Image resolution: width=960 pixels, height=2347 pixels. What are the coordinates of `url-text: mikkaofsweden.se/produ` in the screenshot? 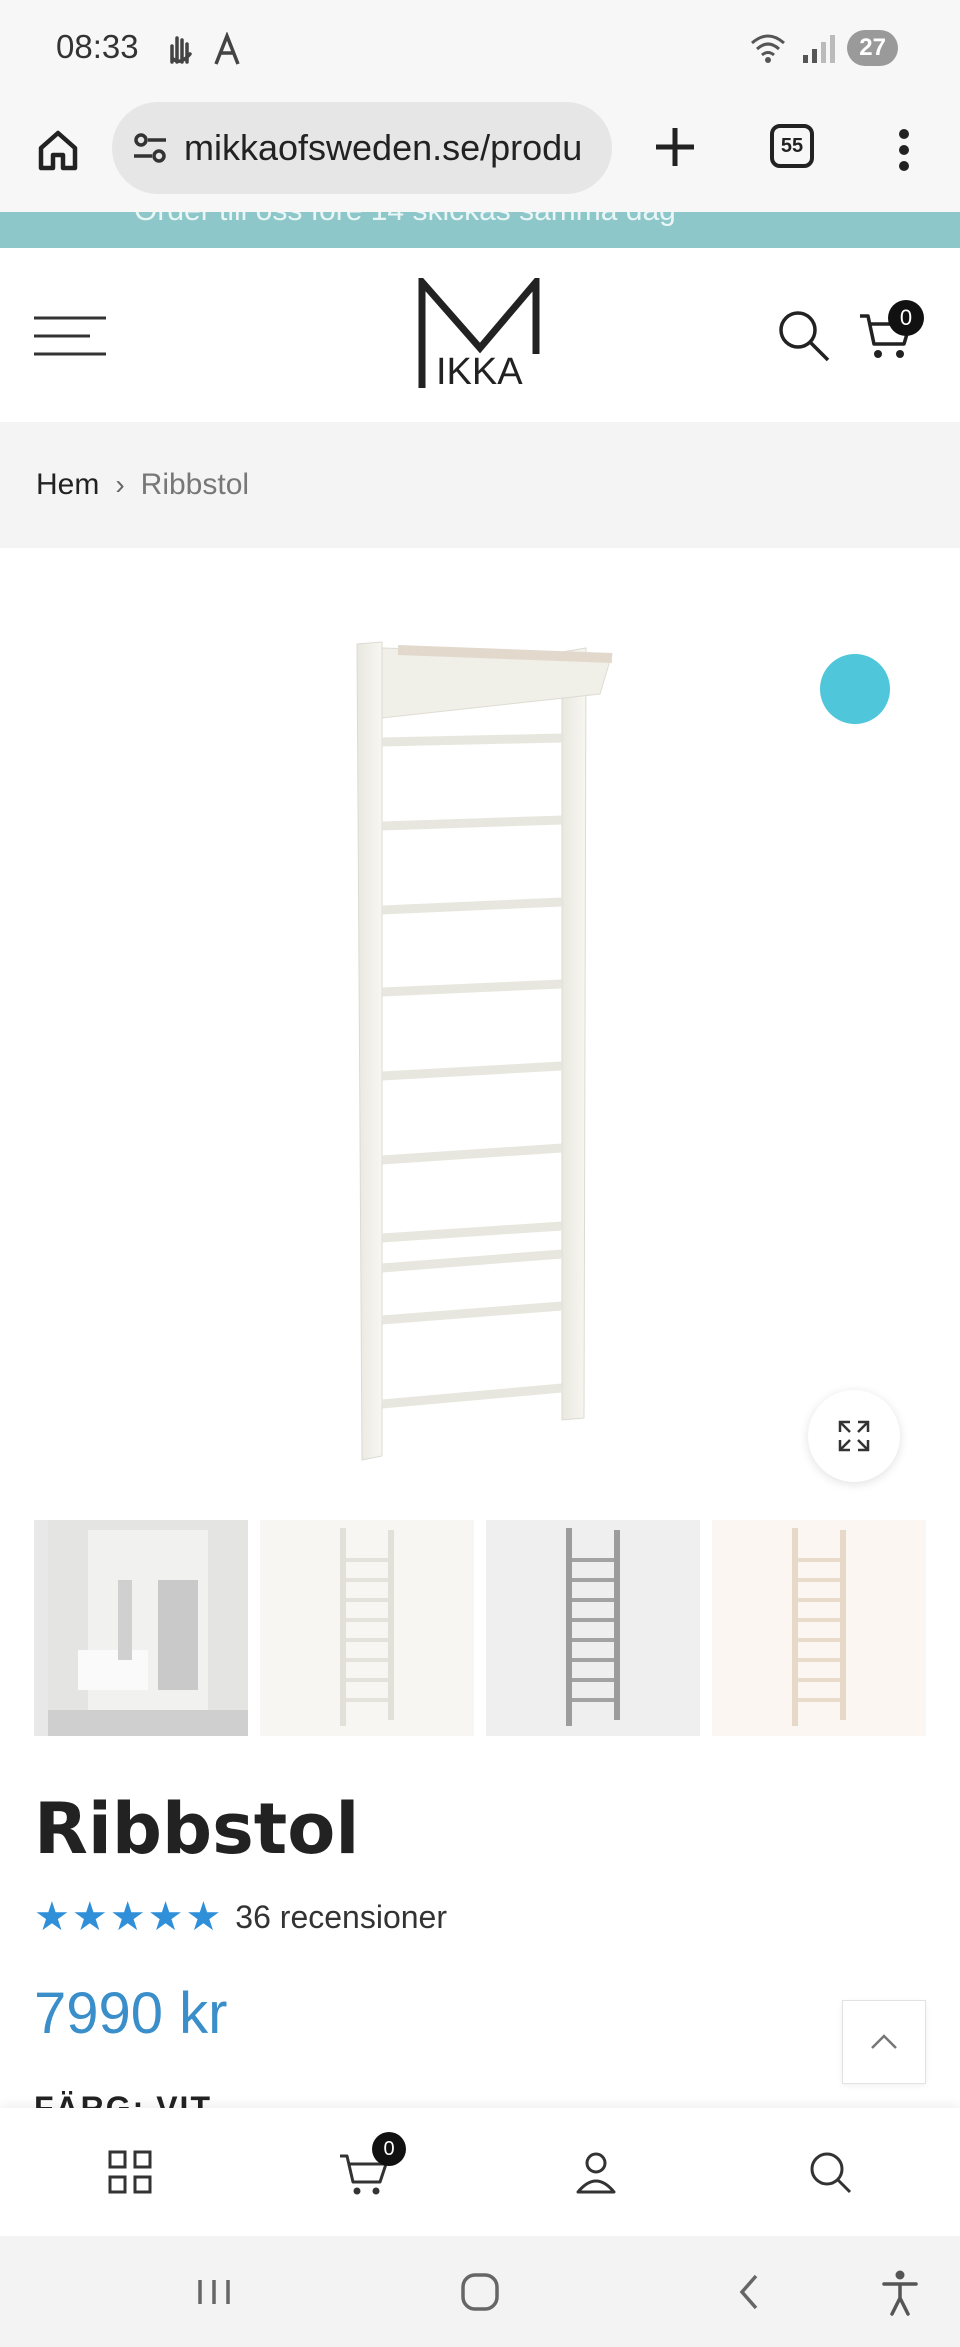 It's located at (383, 147).